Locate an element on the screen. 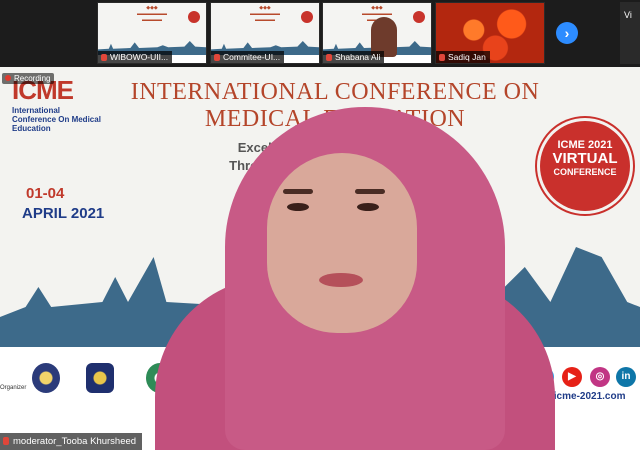  speaker-face is located at coordinates (342, 243).